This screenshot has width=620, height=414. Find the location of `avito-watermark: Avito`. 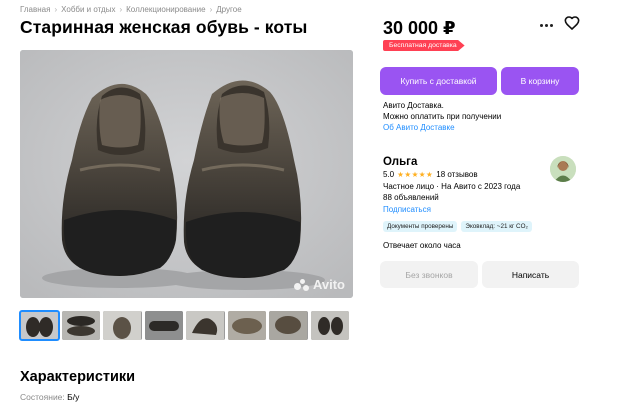

avito-watermark: Avito is located at coordinates (319, 284).